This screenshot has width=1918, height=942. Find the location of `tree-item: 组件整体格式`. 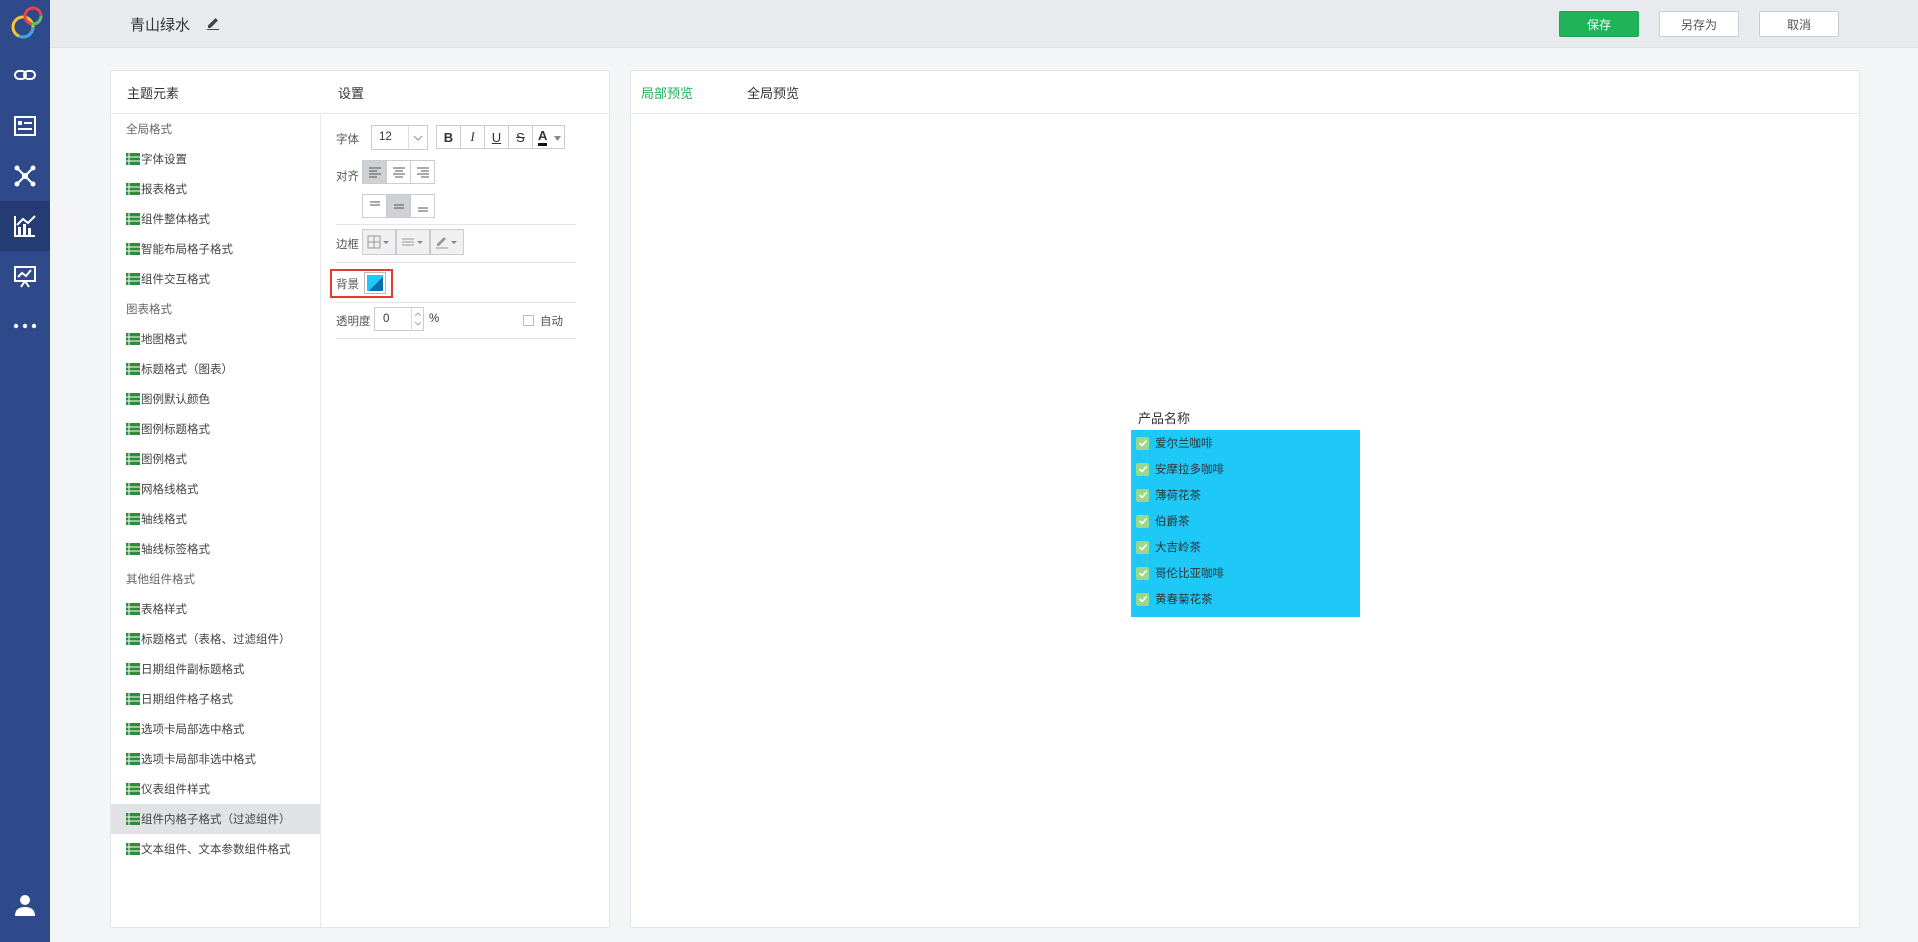

tree-item: 组件整体格式 is located at coordinates (215, 219).